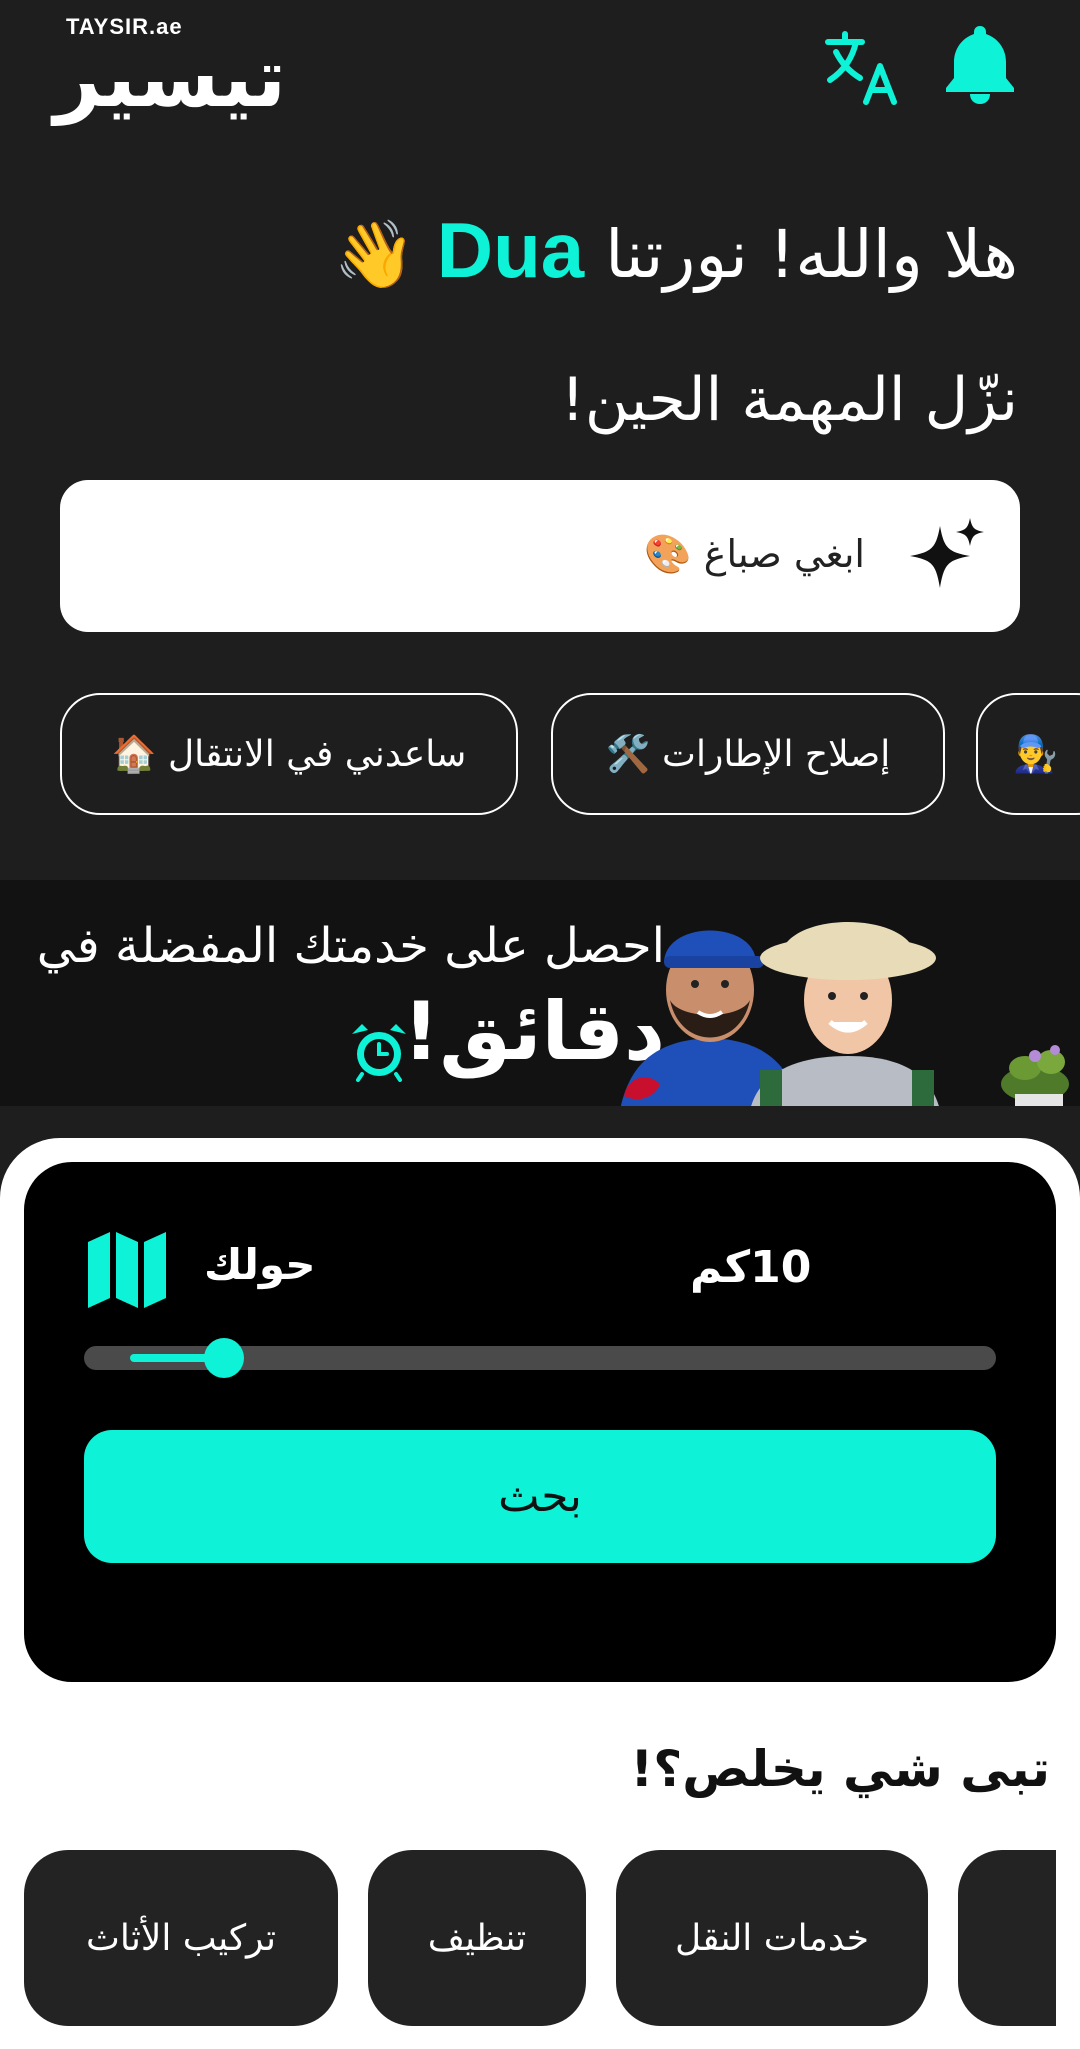 This screenshot has width=1080, height=2049. Describe the element at coordinates (1007, 1938) in the screenshot. I see `category-partial: كة` at that location.